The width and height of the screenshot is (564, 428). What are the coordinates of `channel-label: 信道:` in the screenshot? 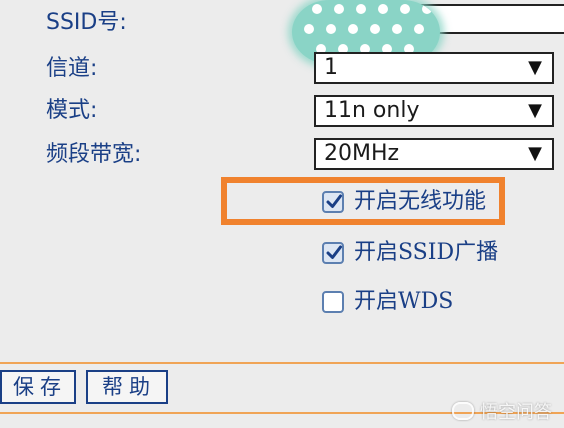 It's located at (72, 68).